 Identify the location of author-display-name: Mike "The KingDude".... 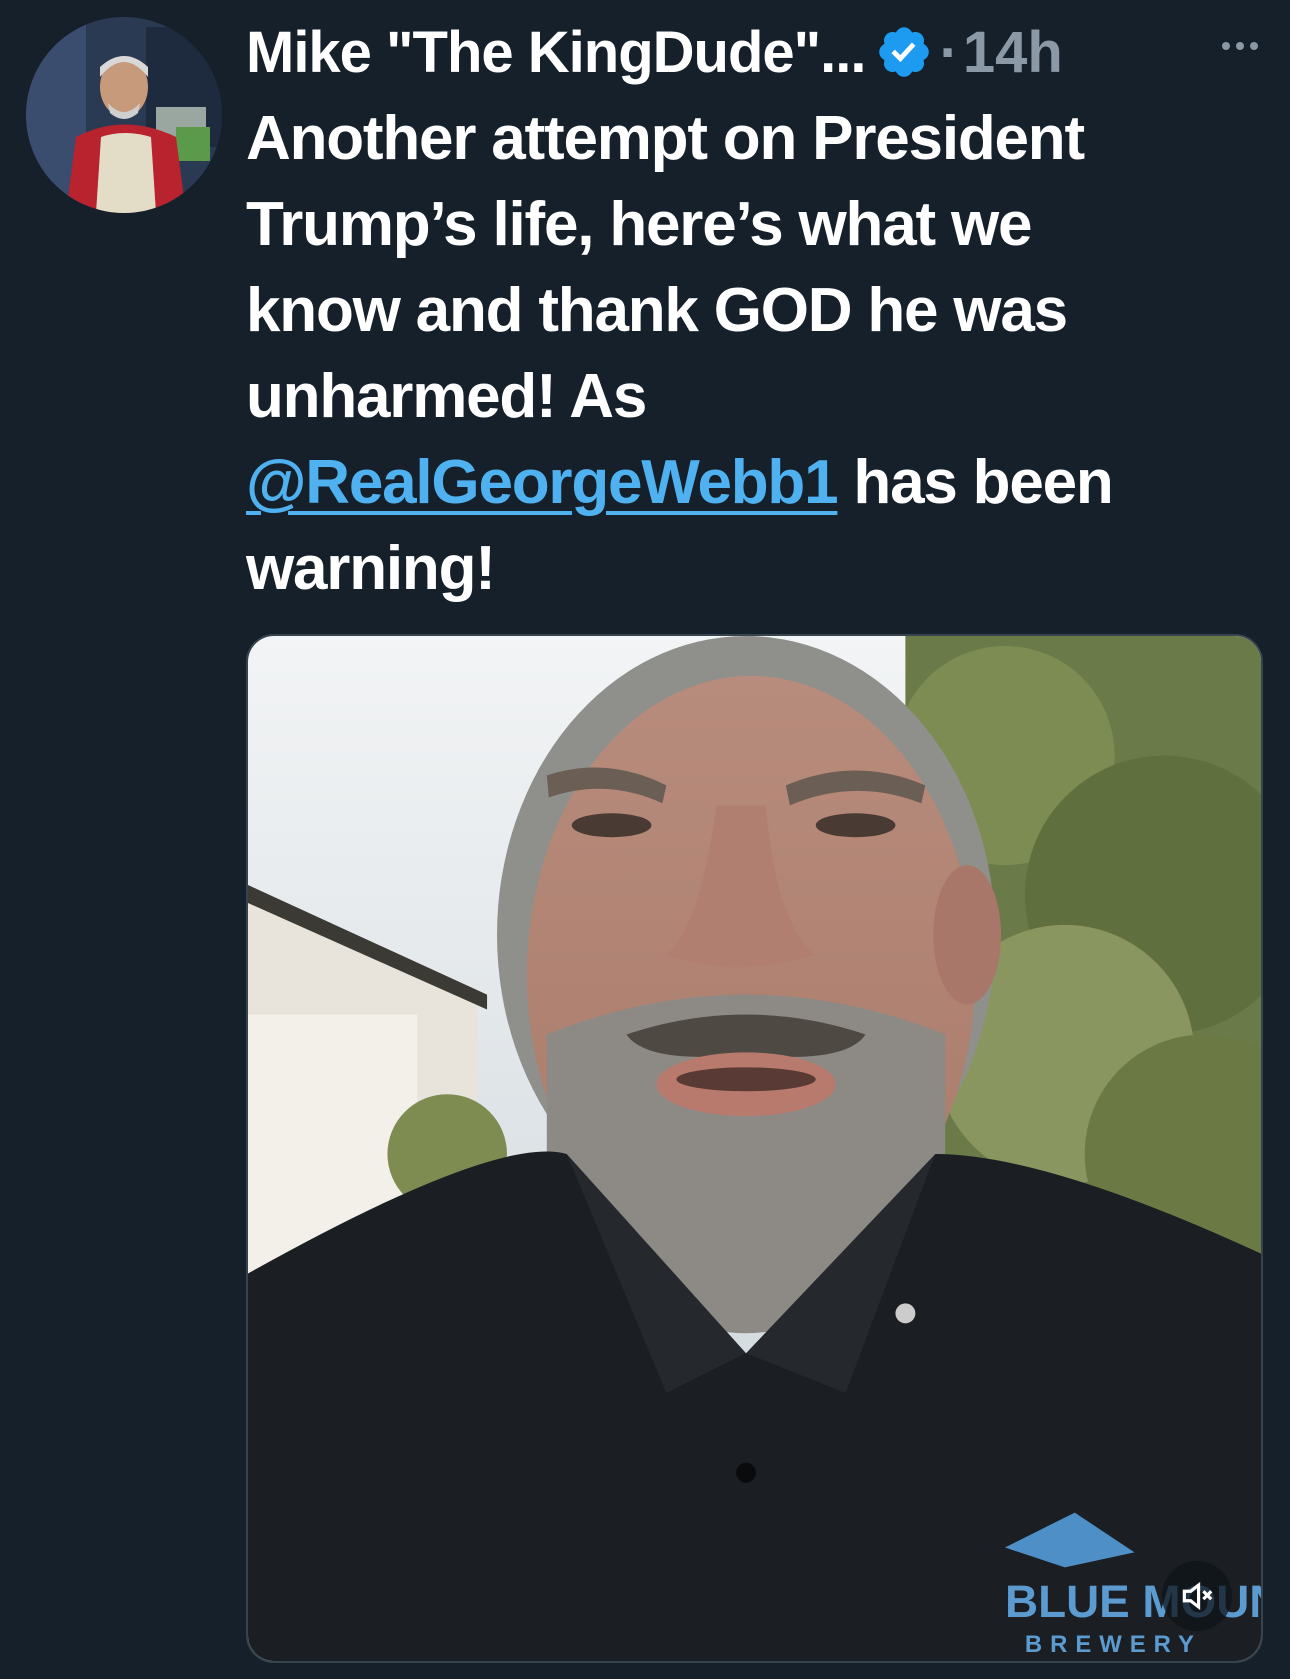
(556, 52).